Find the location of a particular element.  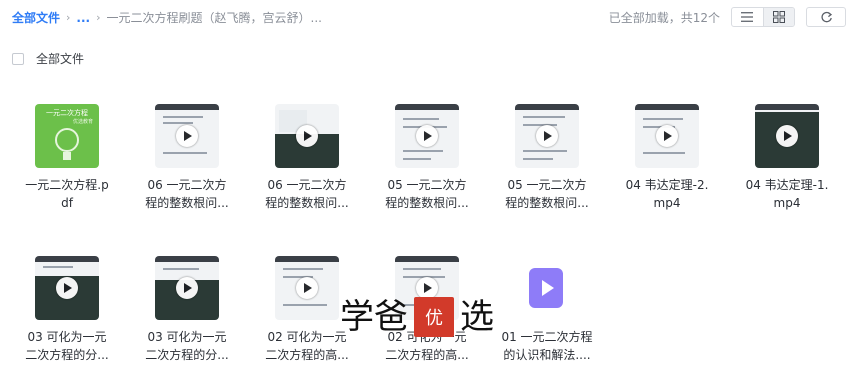

watermark-seal: 优 is located at coordinates (434, 317).